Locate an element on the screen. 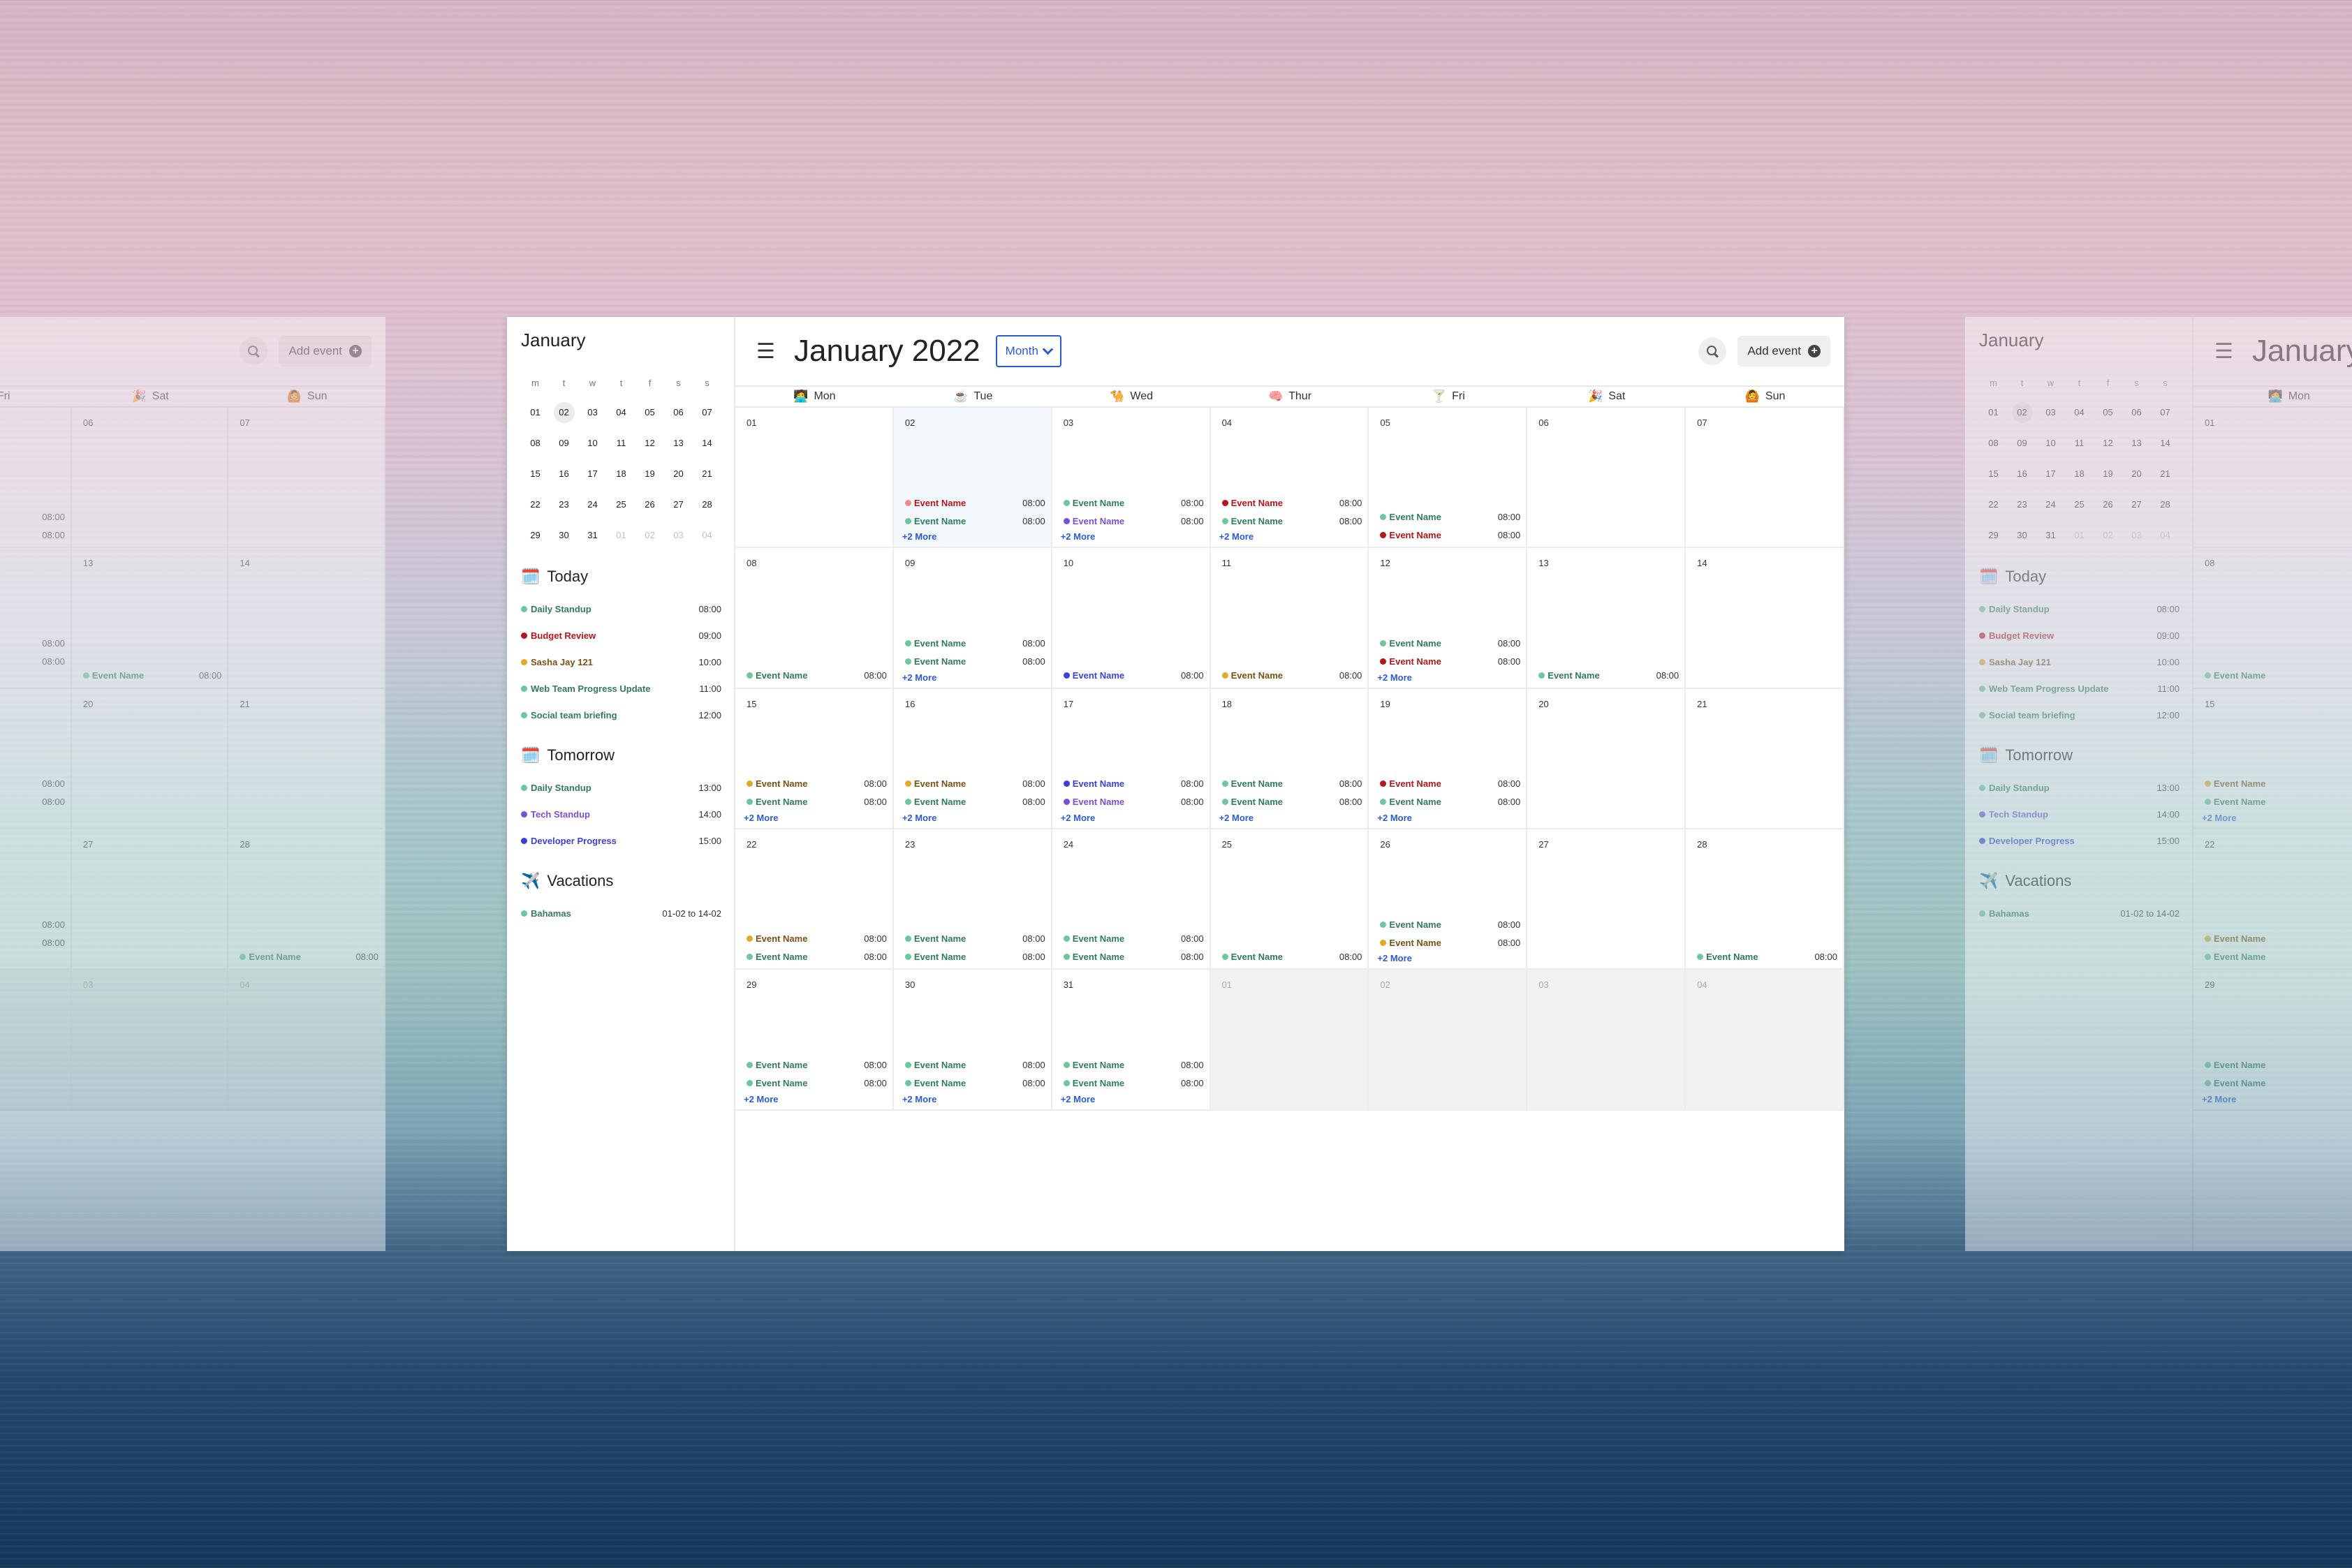  day-cell: 06 is located at coordinates (1606, 479).